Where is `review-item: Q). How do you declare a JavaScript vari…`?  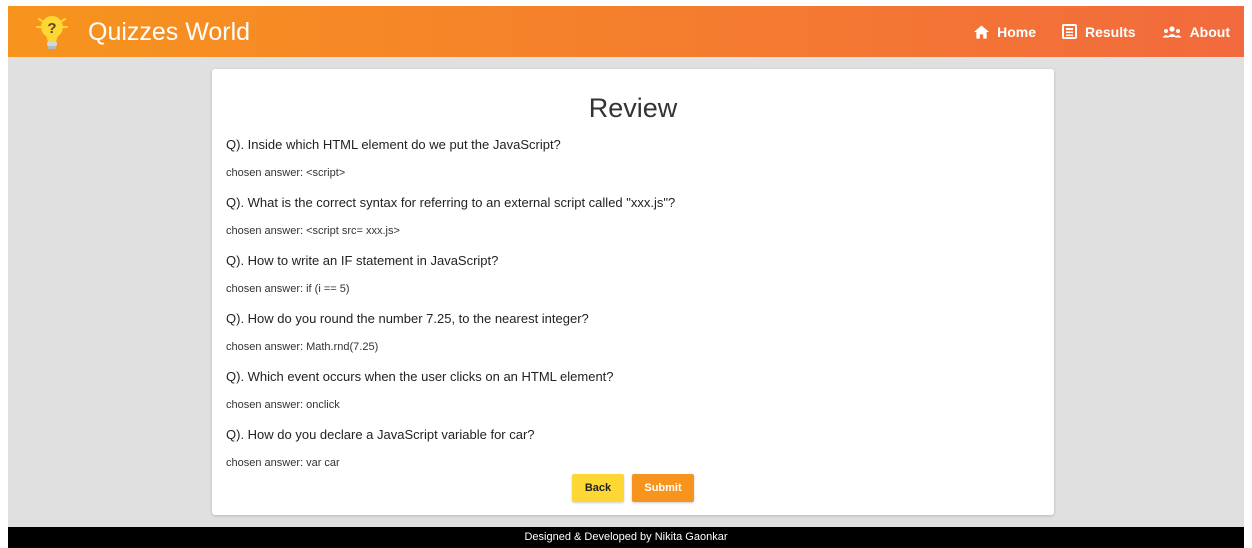
review-item: Q). How do you declare a JavaScript vari… is located at coordinates (631, 450).